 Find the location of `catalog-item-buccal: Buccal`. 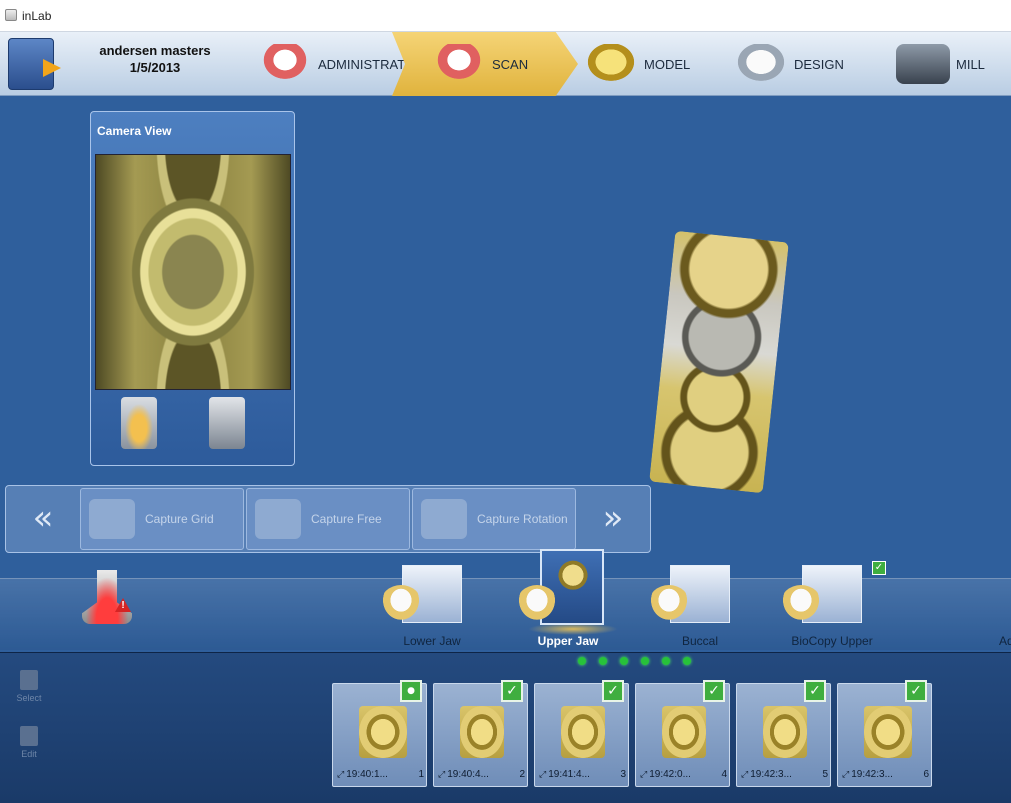

catalog-item-buccal: Buccal is located at coordinates (700, 610).